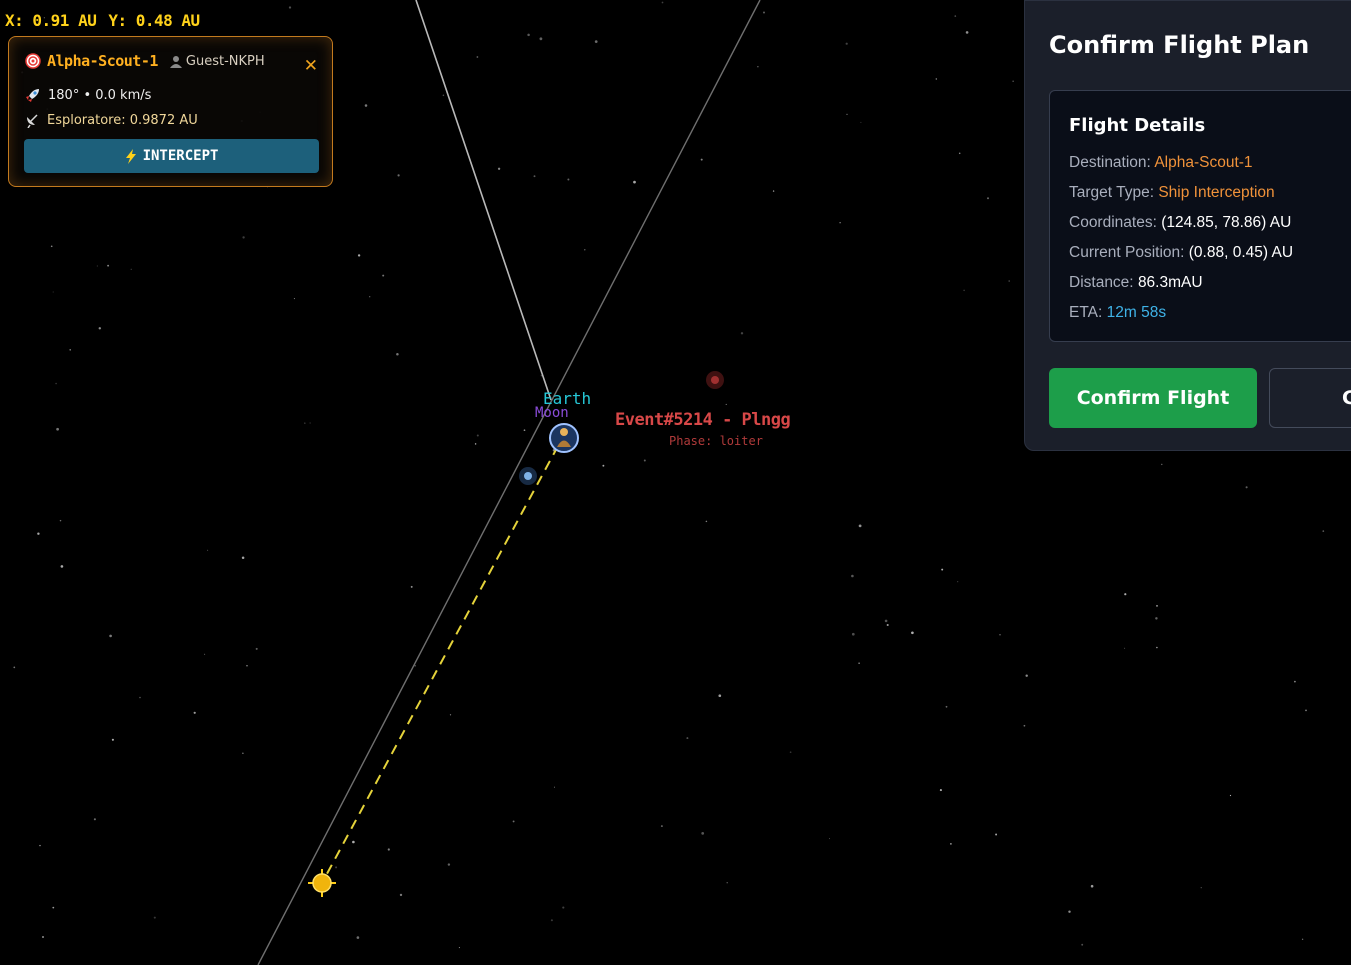  Describe the element at coordinates (322, 883) in the screenshot. I see `sun-icon` at that location.